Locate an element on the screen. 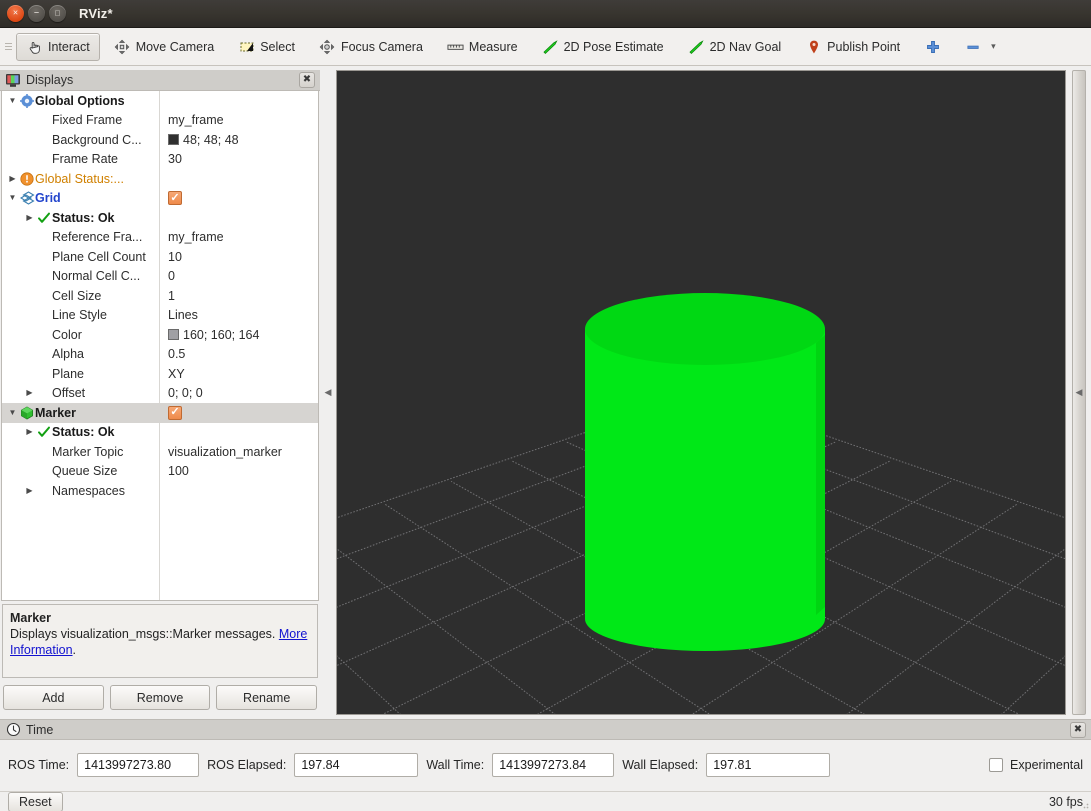 The height and width of the screenshot is (811, 1091). display-tree-row: Line Style Lines is located at coordinates (160, 316).